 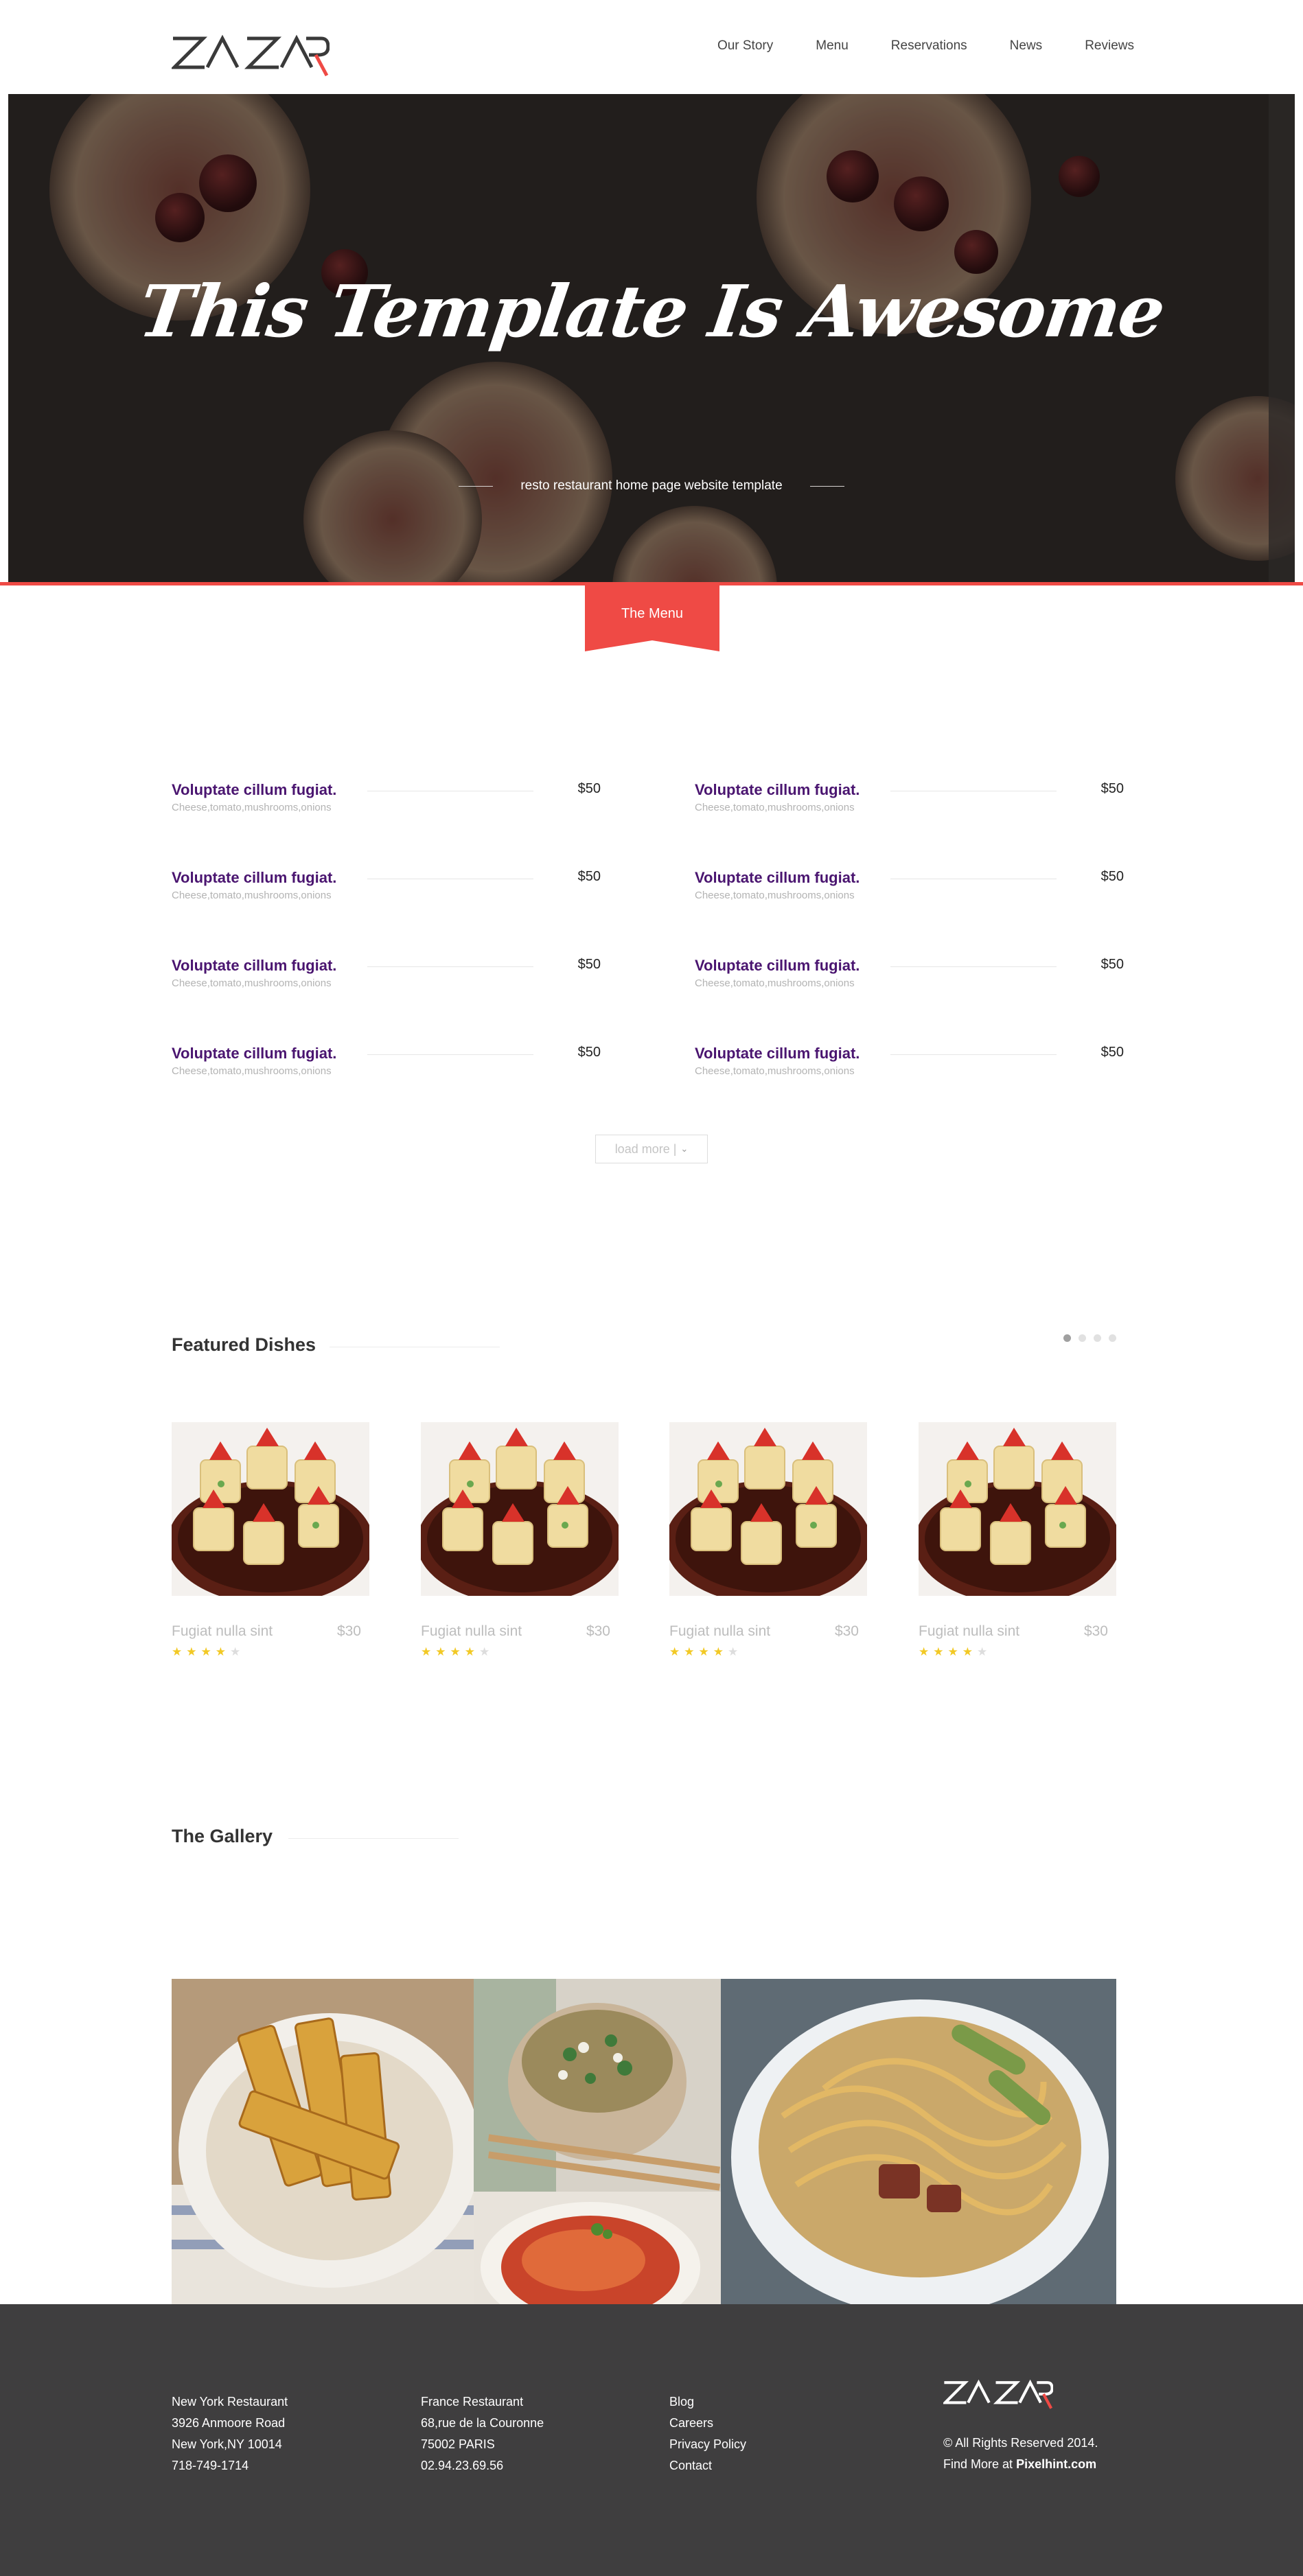 What do you see at coordinates (1110, 46) in the screenshot?
I see `nav-reviews: Reviews` at bounding box center [1110, 46].